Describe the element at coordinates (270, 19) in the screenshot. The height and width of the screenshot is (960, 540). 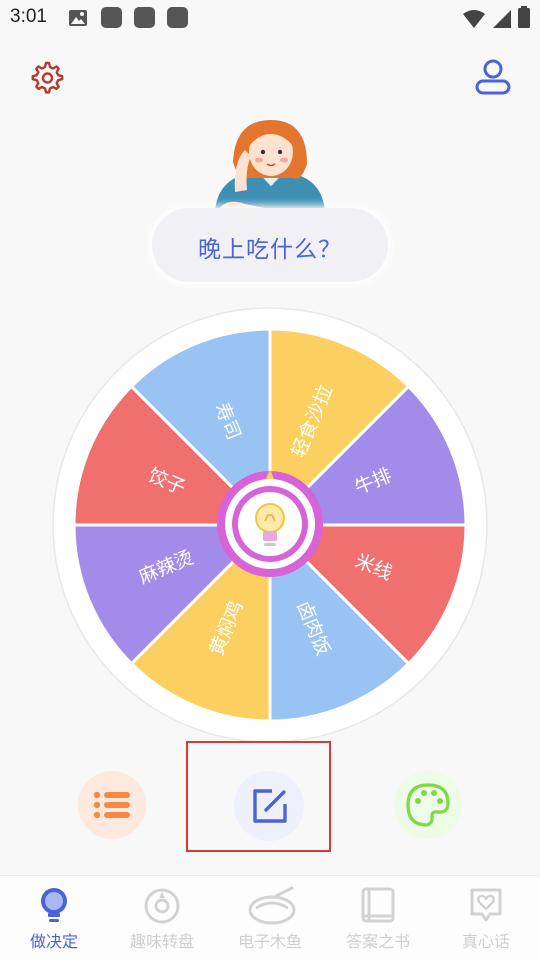
I see `status-bar: 3:01` at that location.